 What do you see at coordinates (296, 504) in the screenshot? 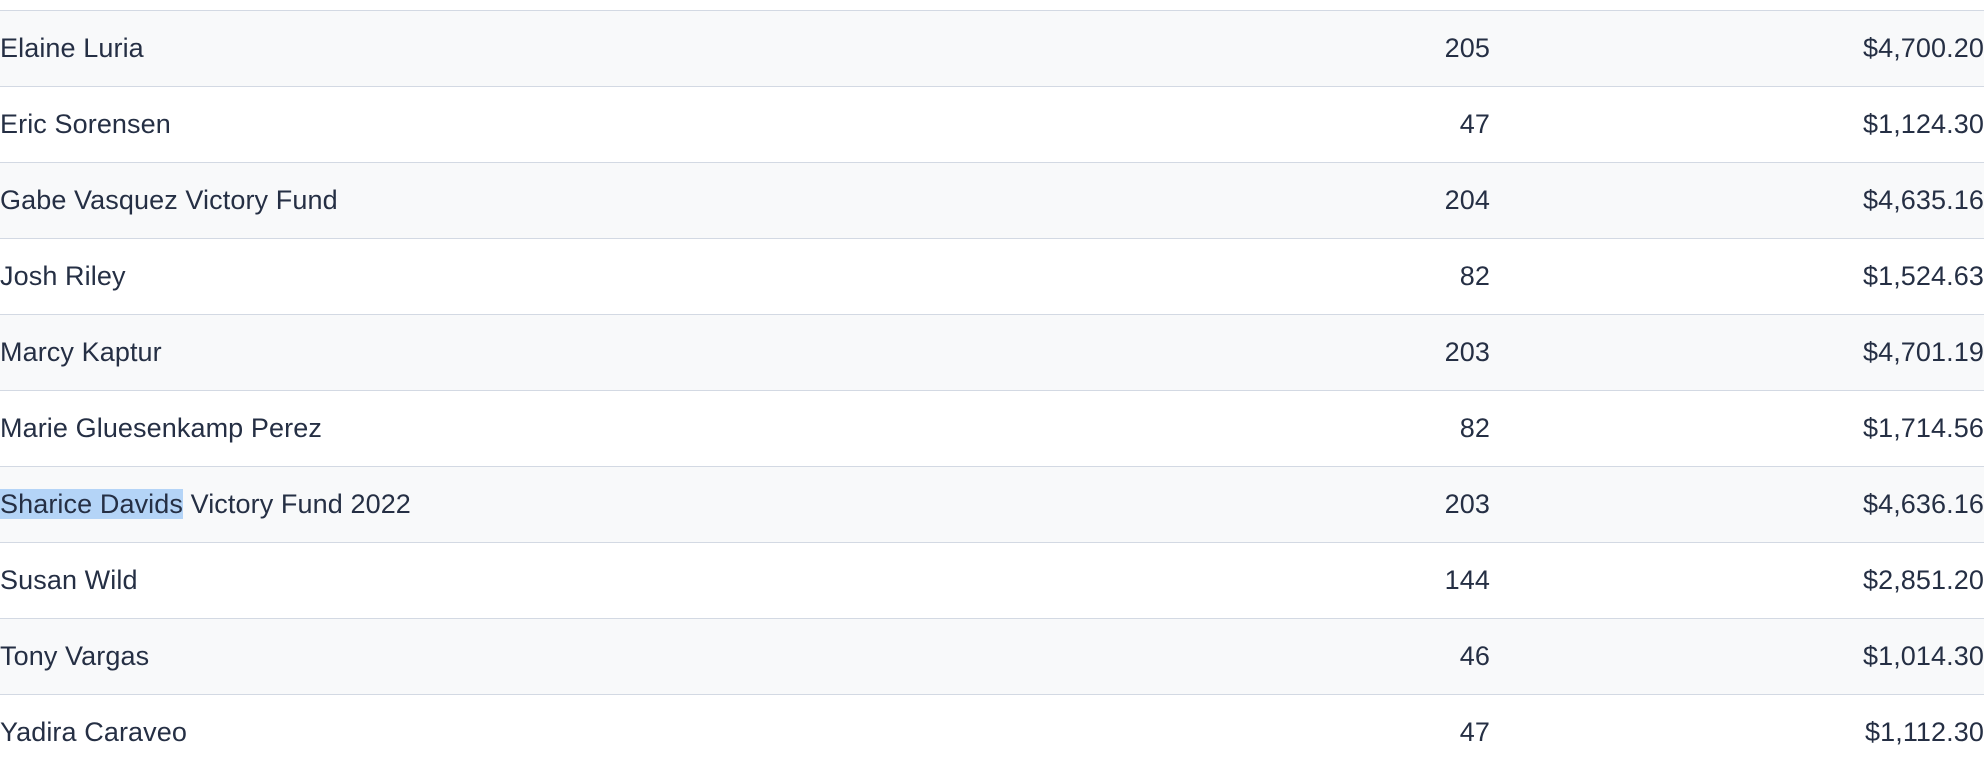
I see `cell-text-remainder: Victory Fund 2022` at bounding box center [296, 504].